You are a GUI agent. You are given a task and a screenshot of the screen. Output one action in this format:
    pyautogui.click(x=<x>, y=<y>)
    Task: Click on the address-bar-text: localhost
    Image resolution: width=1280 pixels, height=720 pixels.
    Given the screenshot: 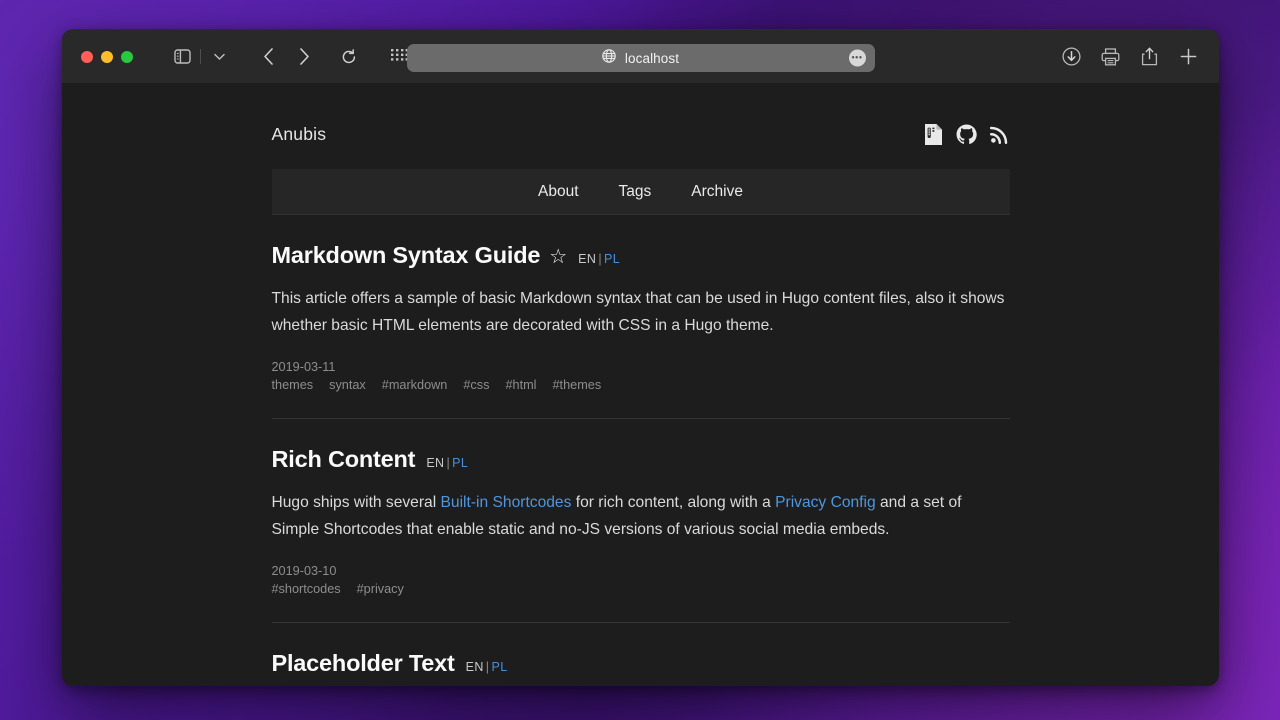 What is the action you would take?
    pyautogui.click(x=652, y=58)
    